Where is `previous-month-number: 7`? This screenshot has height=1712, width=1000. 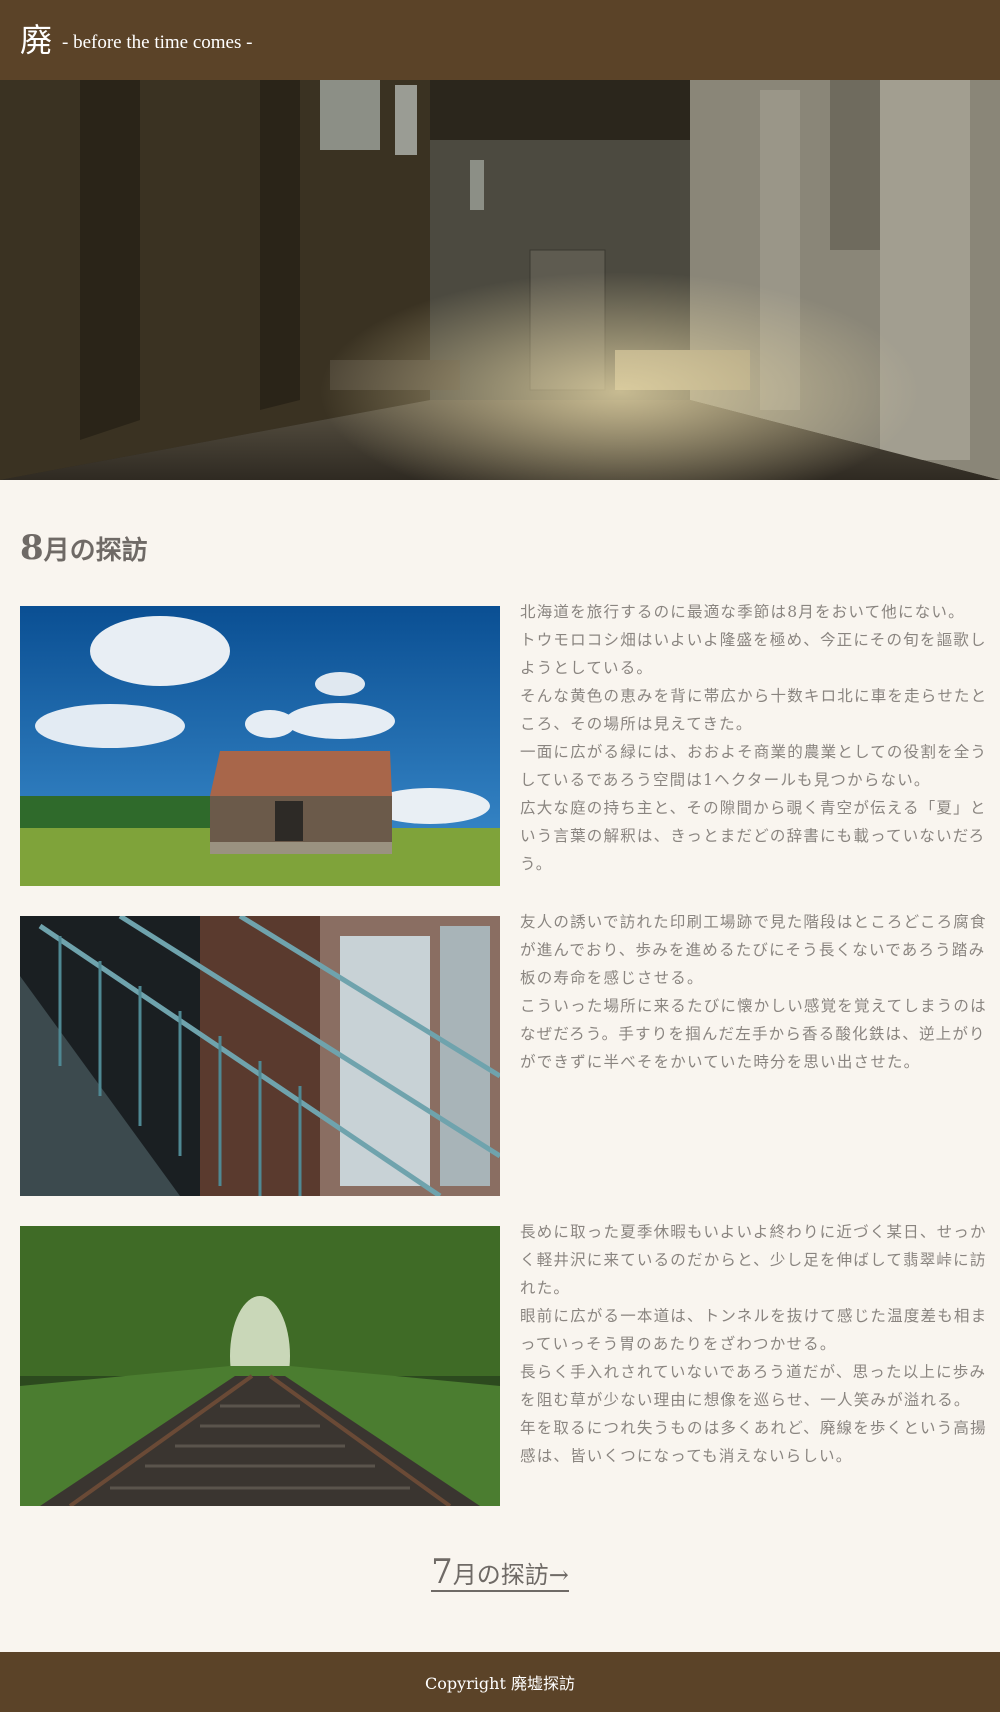
previous-month-number: 7 is located at coordinates (442, 1572).